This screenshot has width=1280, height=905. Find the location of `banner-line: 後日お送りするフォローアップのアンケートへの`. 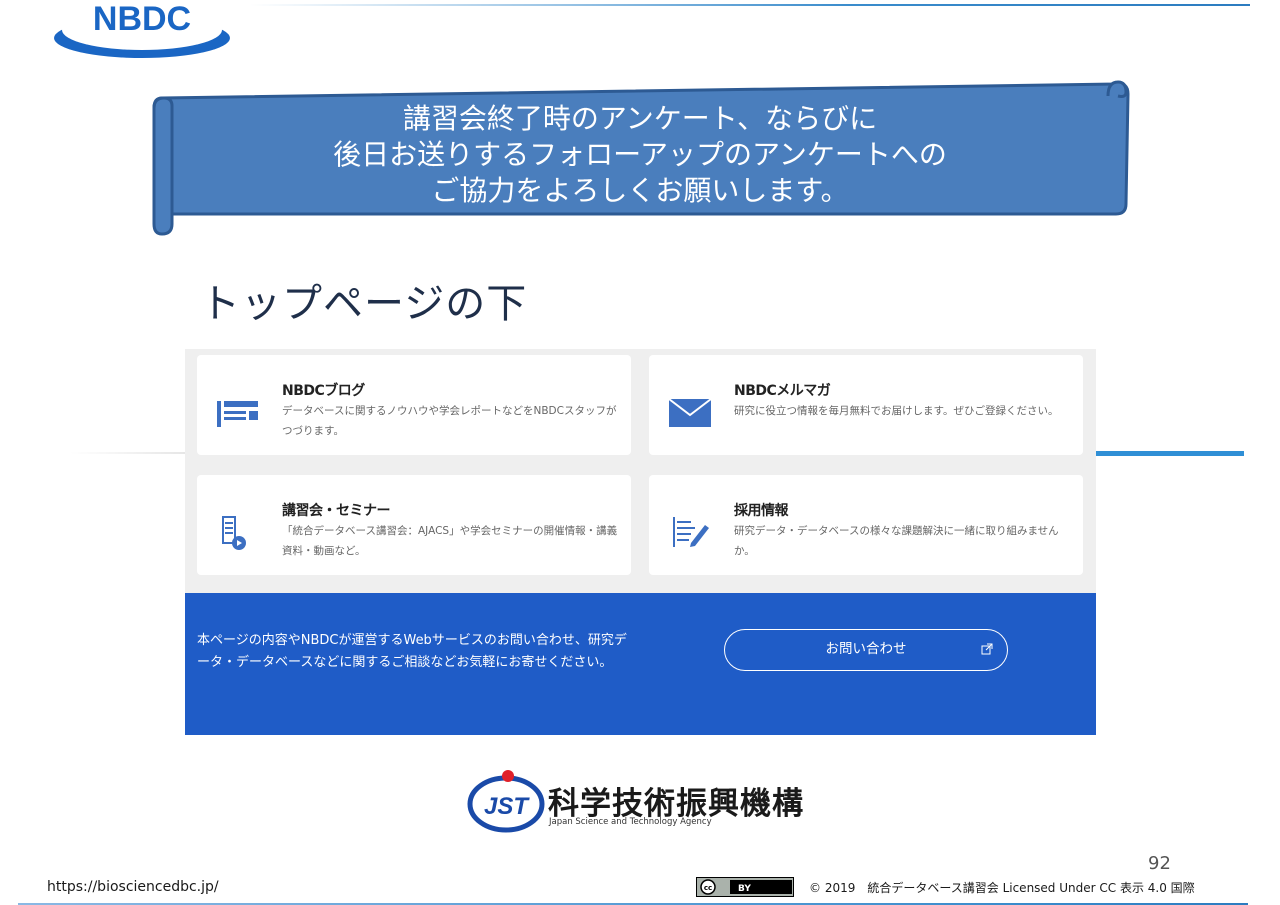

banner-line: 後日お送りするフォローアップのアンケートへの is located at coordinates (640, 154).